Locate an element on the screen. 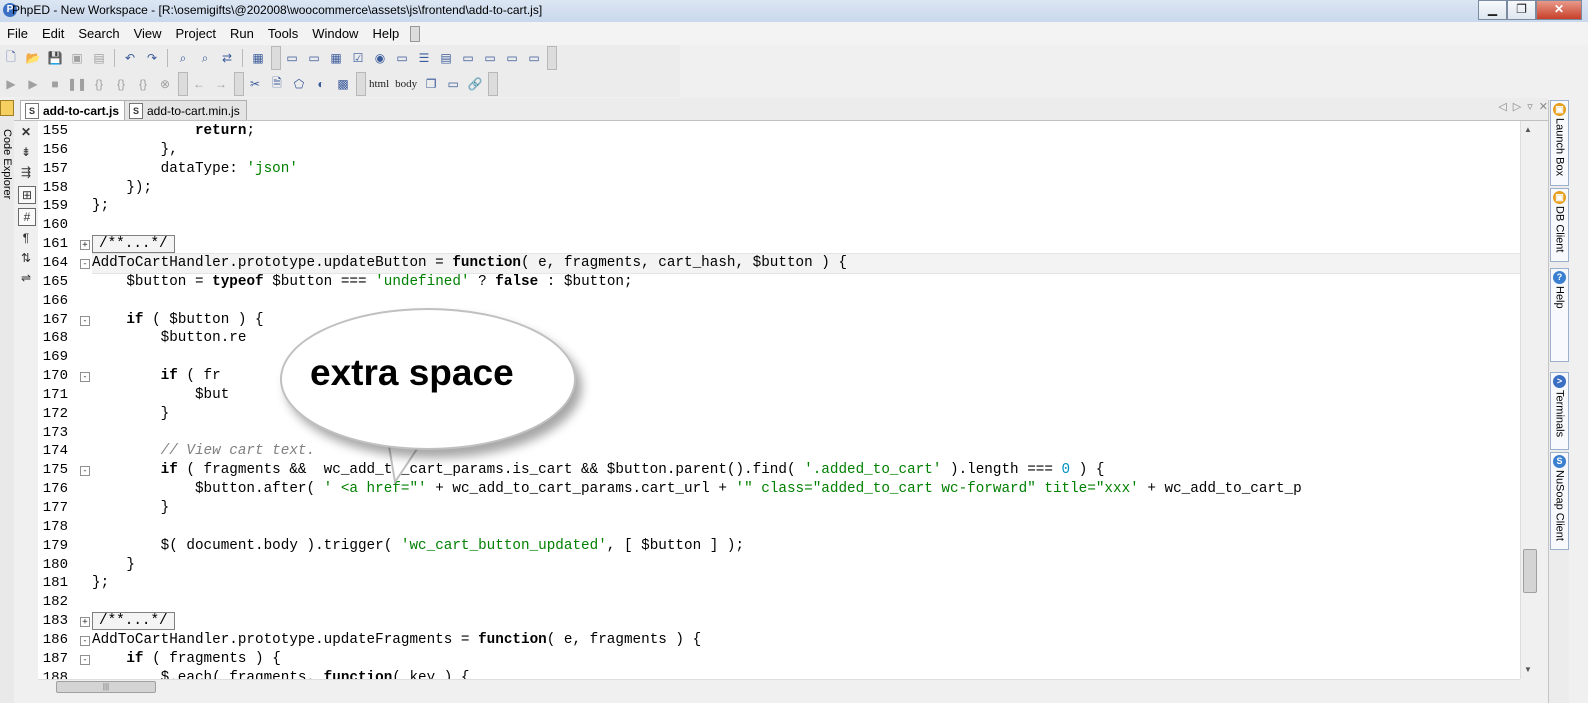 Image resolution: width=1588 pixels, height=703 pixels. image-icon: ▭ is located at coordinates (468, 58).